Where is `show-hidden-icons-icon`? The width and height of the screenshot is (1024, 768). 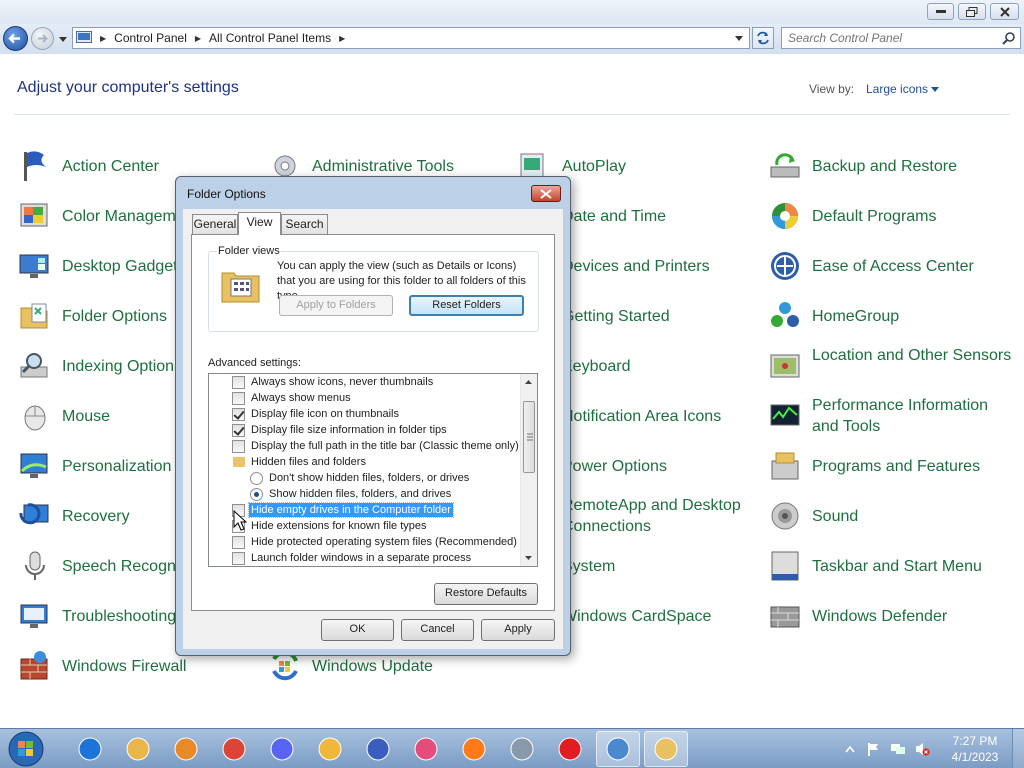
show-hidden-icons-icon is located at coordinates (850, 749).